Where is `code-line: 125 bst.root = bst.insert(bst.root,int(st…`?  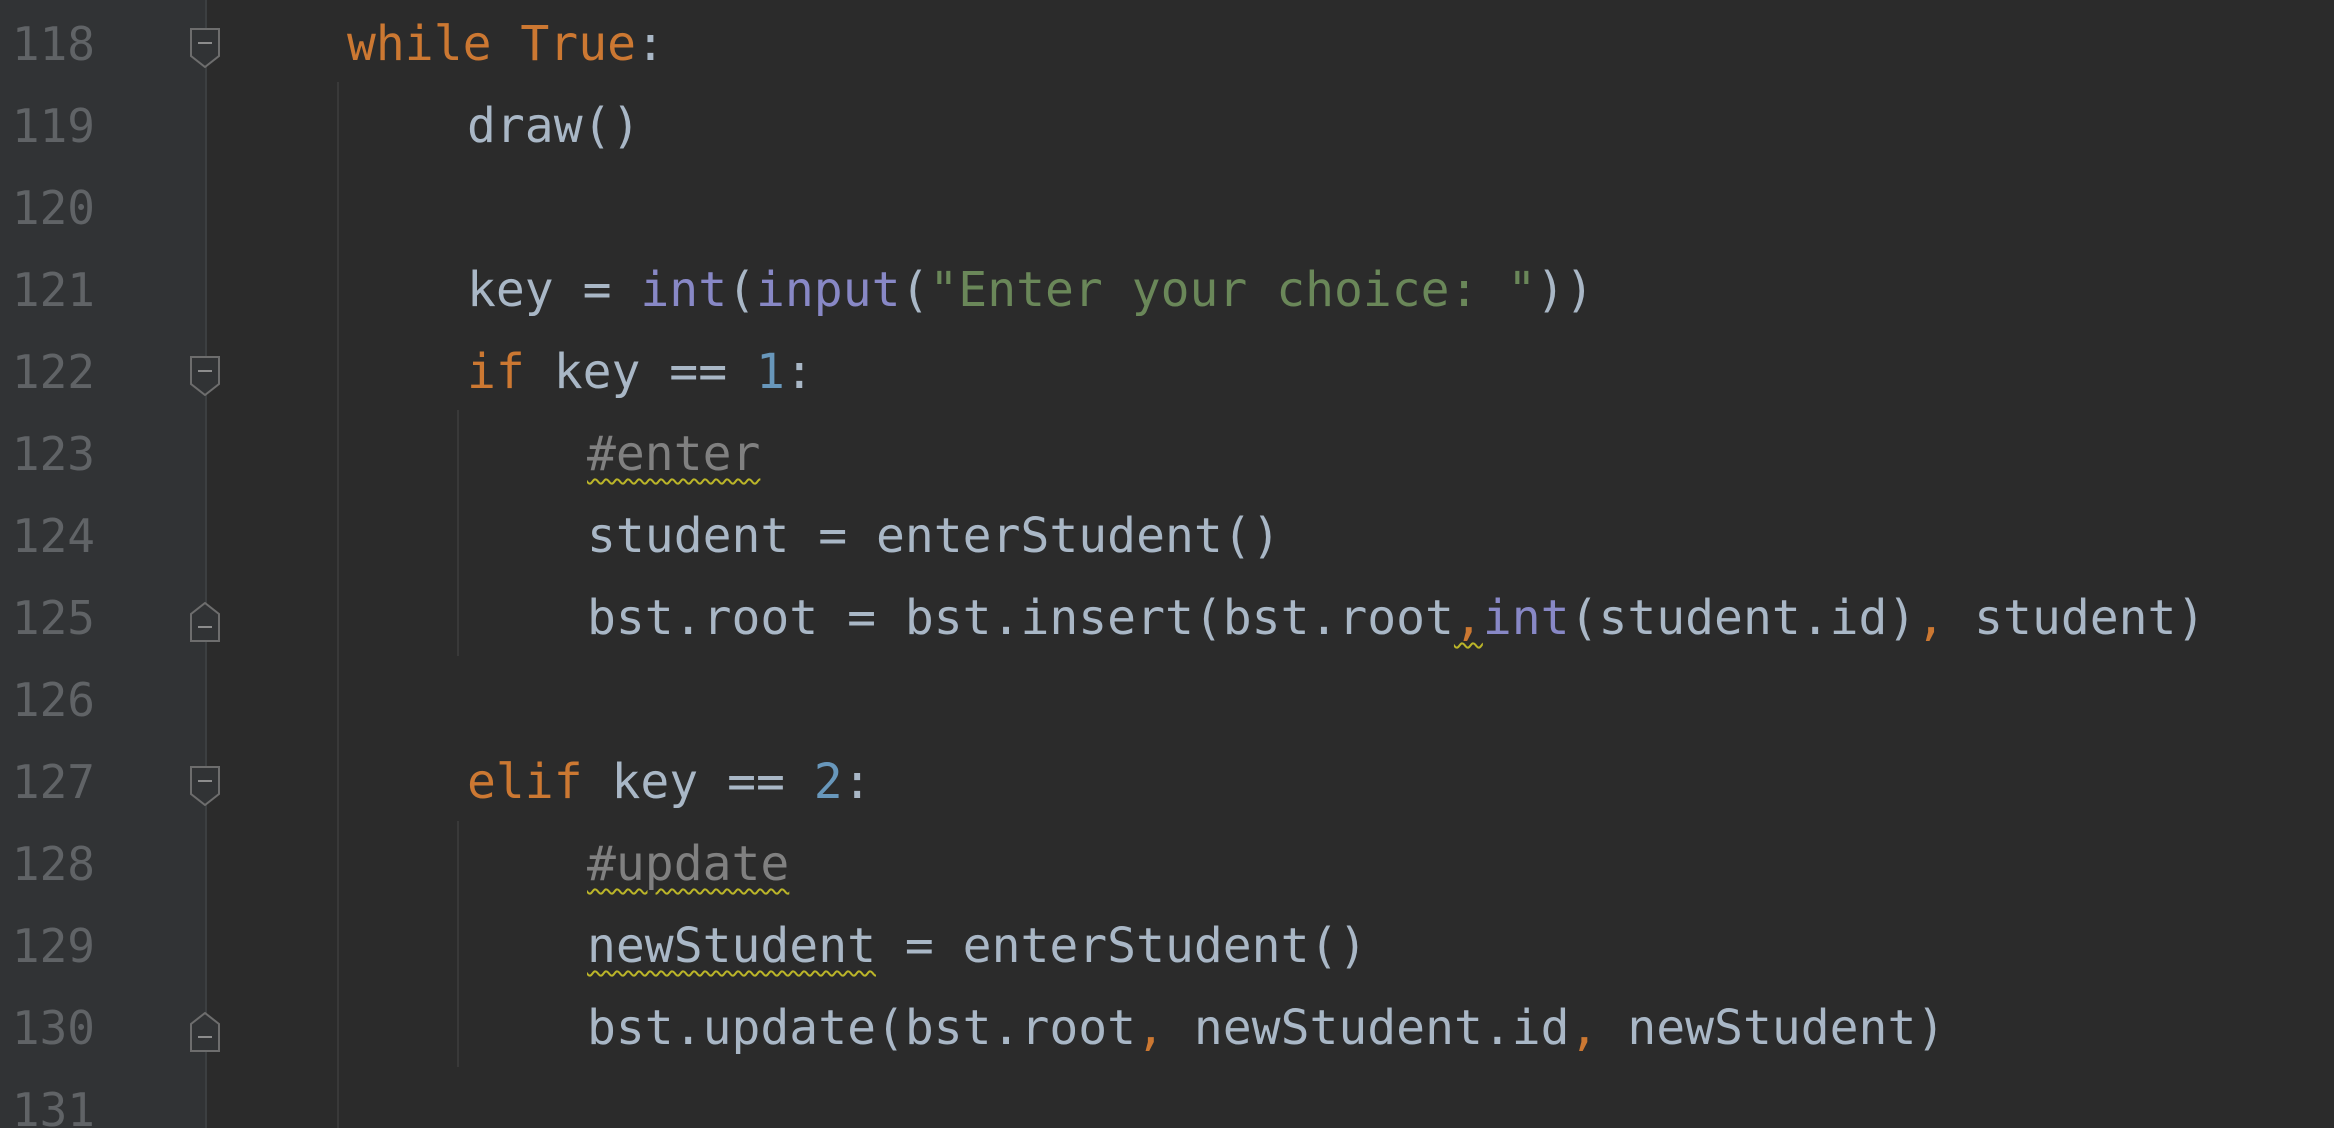
code-line: 125 bst.root = bst.insert(bst.root,int(st… is located at coordinates (1167, 618).